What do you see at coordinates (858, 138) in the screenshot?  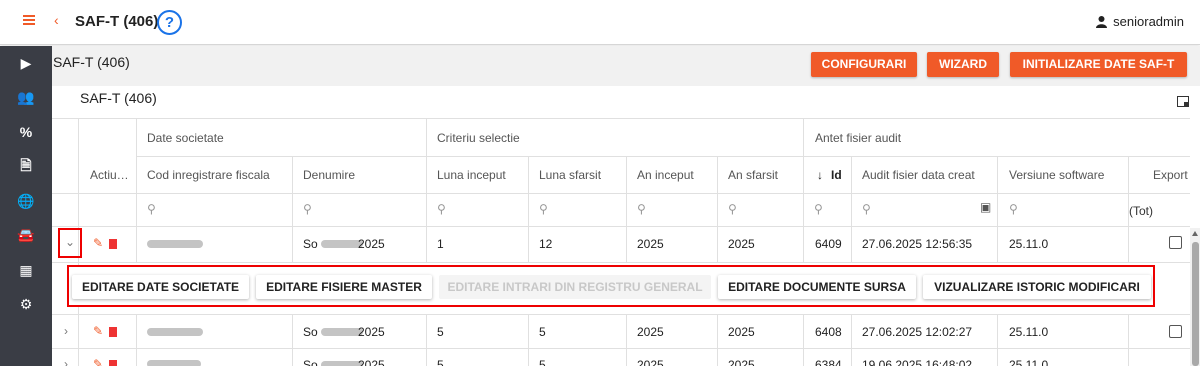 I see `group-antet-fisier: Antet fisier audit` at bounding box center [858, 138].